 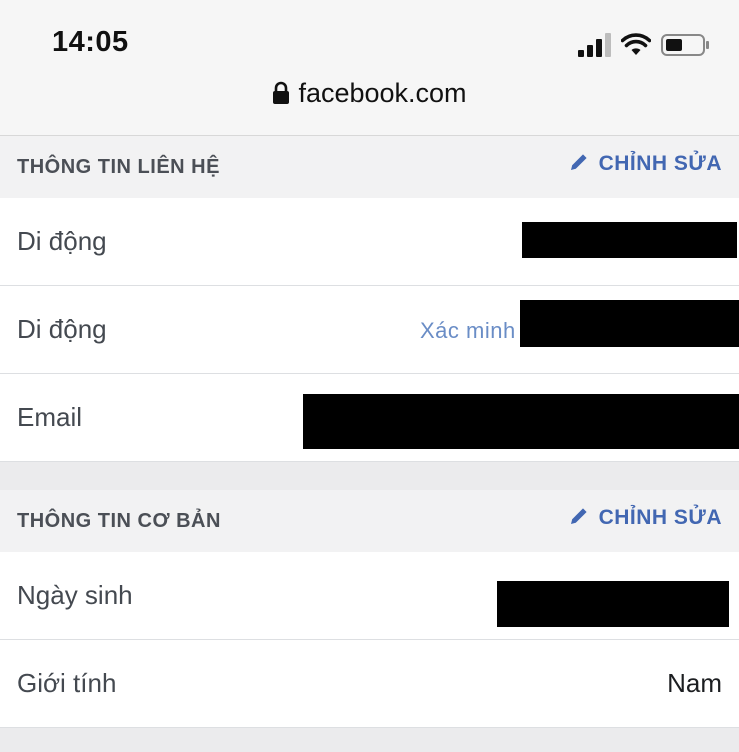 What do you see at coordinates (118, 167) in the screenshot?
I see `section-title: THÔNG TIN LIÊN HỆ` at bounding box center [118, 167].